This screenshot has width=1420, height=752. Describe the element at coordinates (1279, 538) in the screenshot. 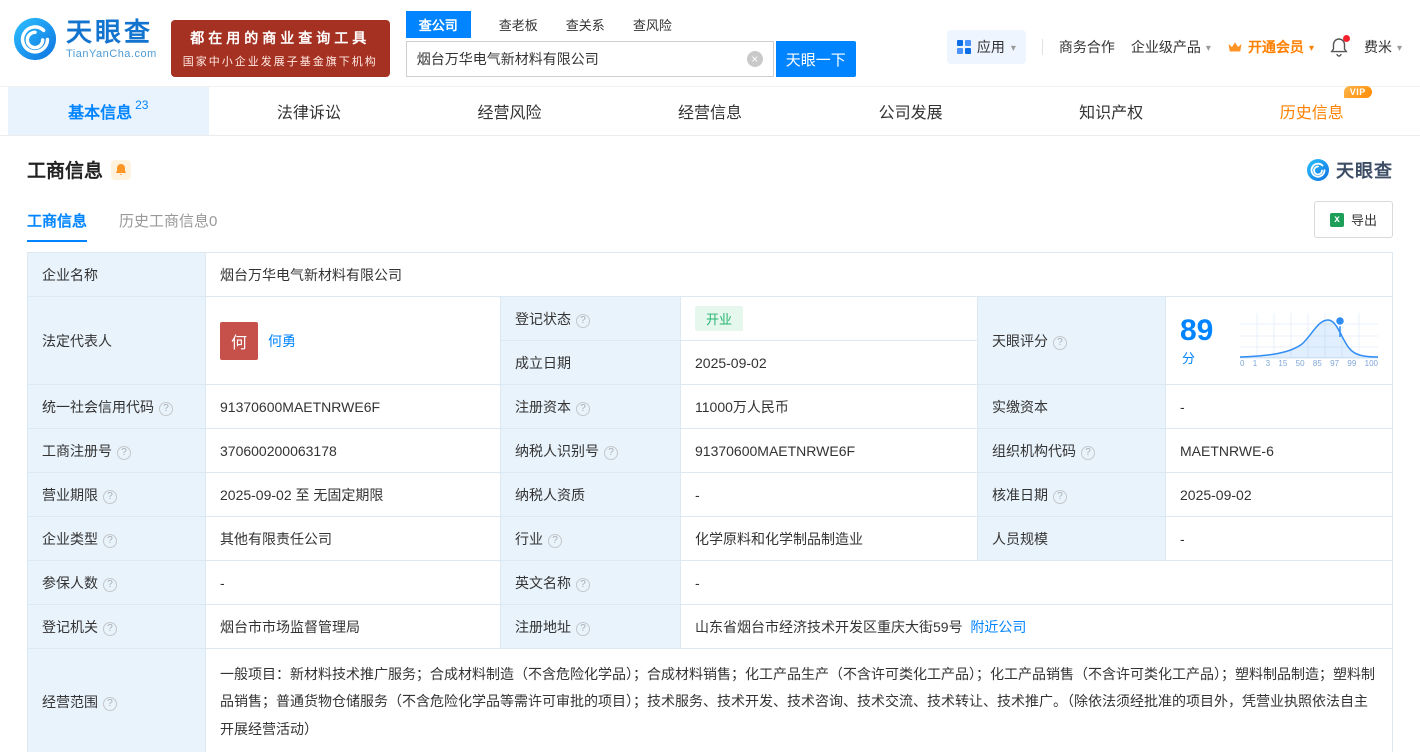

I see `field-value-staff-size: -` at that location.